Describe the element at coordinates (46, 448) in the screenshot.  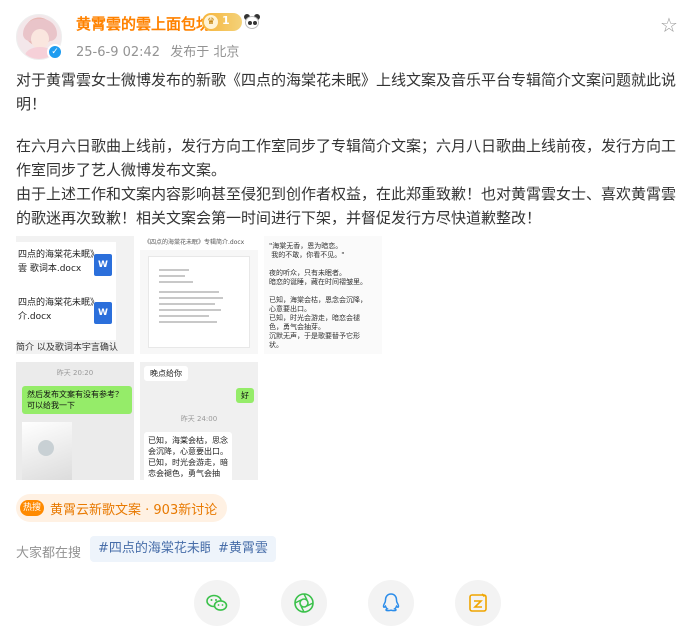
I see `photo-figure` at that location.